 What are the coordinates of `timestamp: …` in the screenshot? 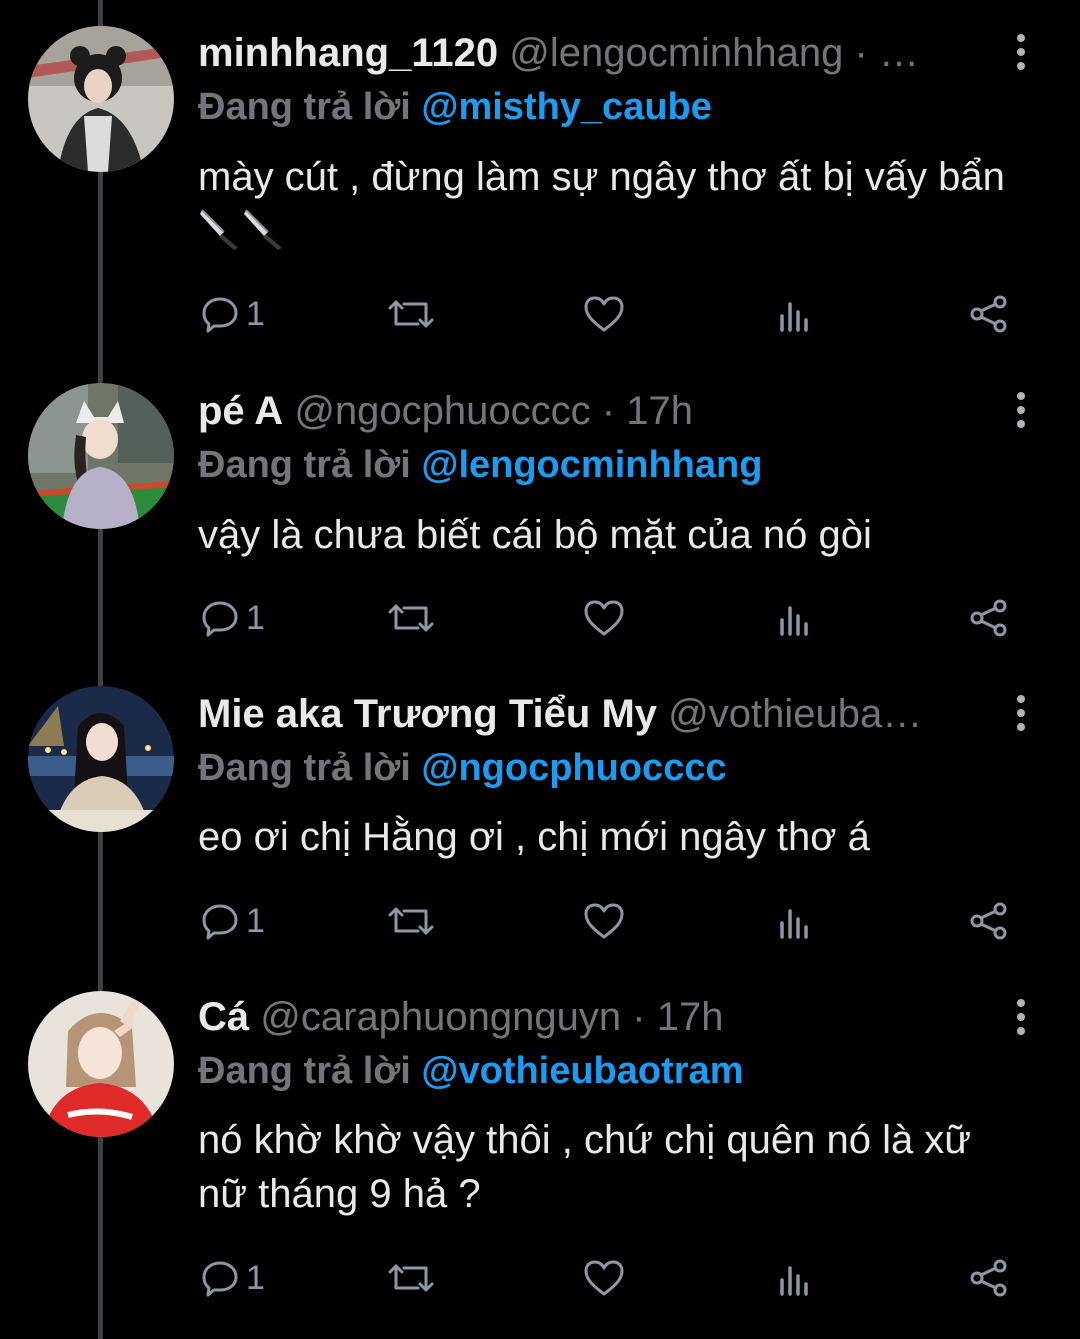 It's located at (899, 53).